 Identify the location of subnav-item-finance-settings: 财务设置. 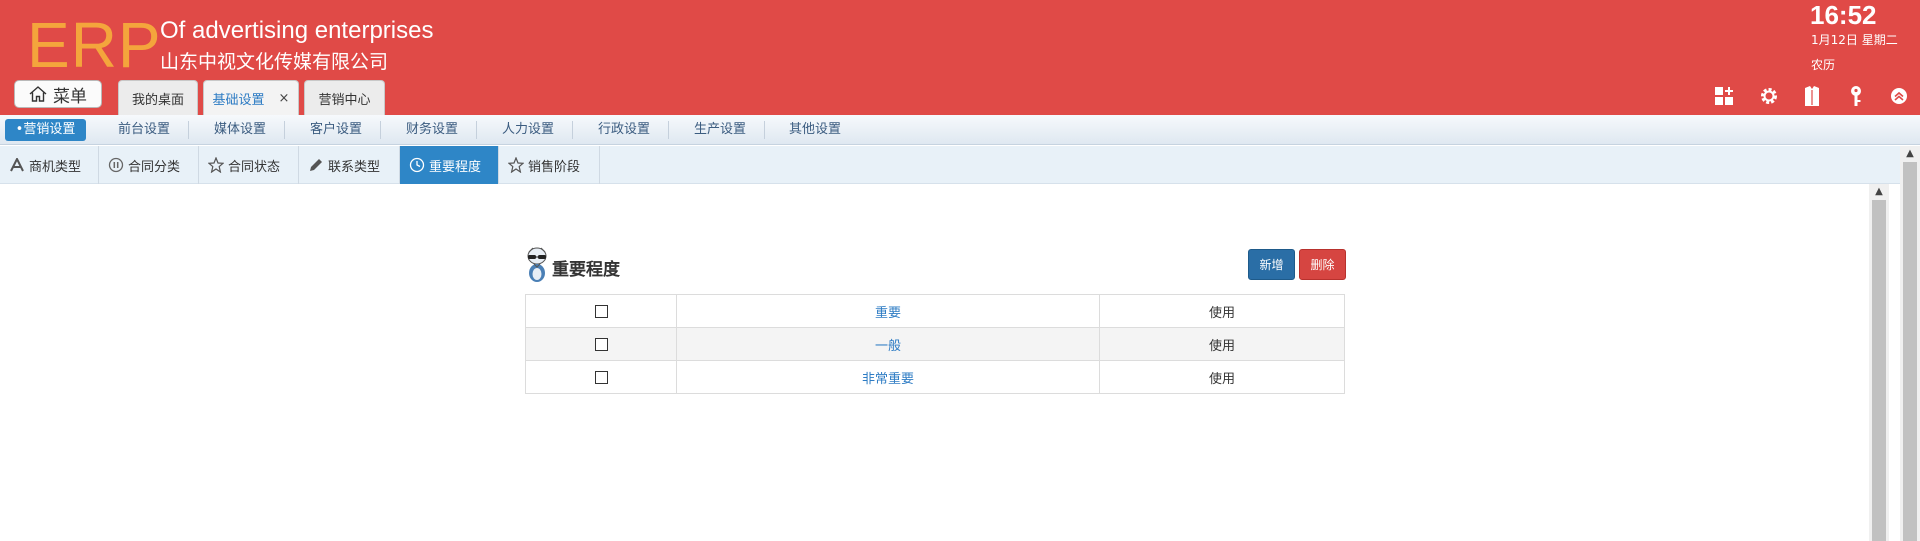
(432, 130).